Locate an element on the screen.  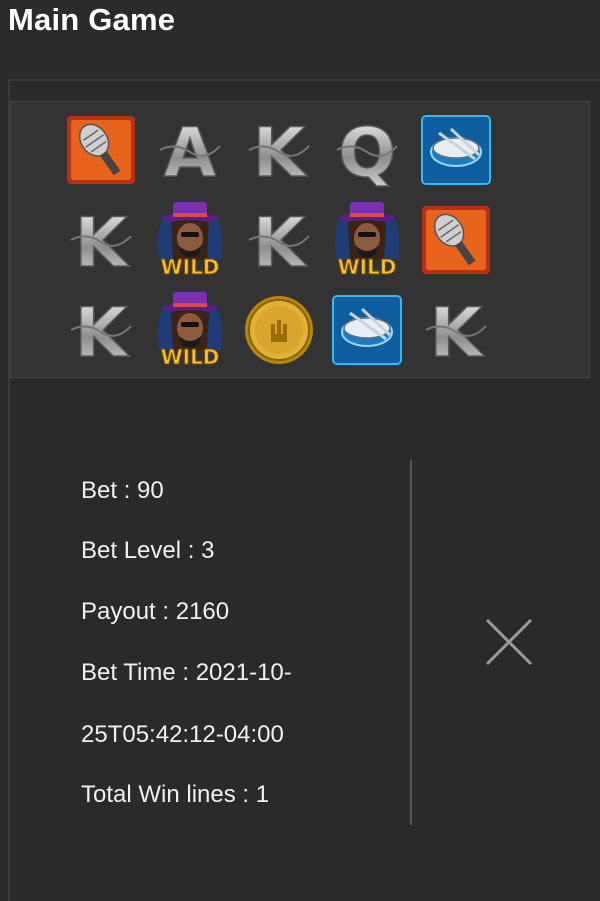
vertical-divider is located at coordinates (411, 642).